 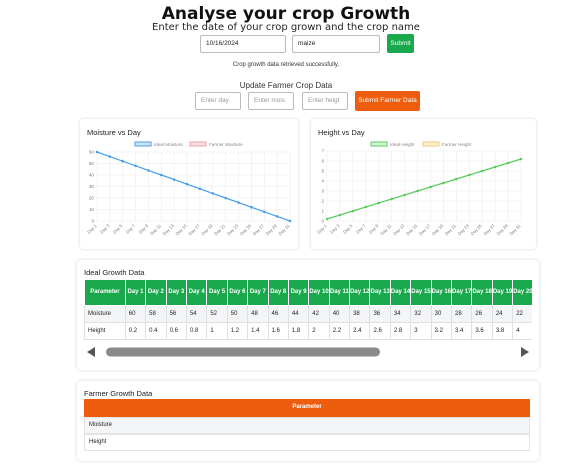 I want to click on day-header: Day 17, so click(x=462, y=292).